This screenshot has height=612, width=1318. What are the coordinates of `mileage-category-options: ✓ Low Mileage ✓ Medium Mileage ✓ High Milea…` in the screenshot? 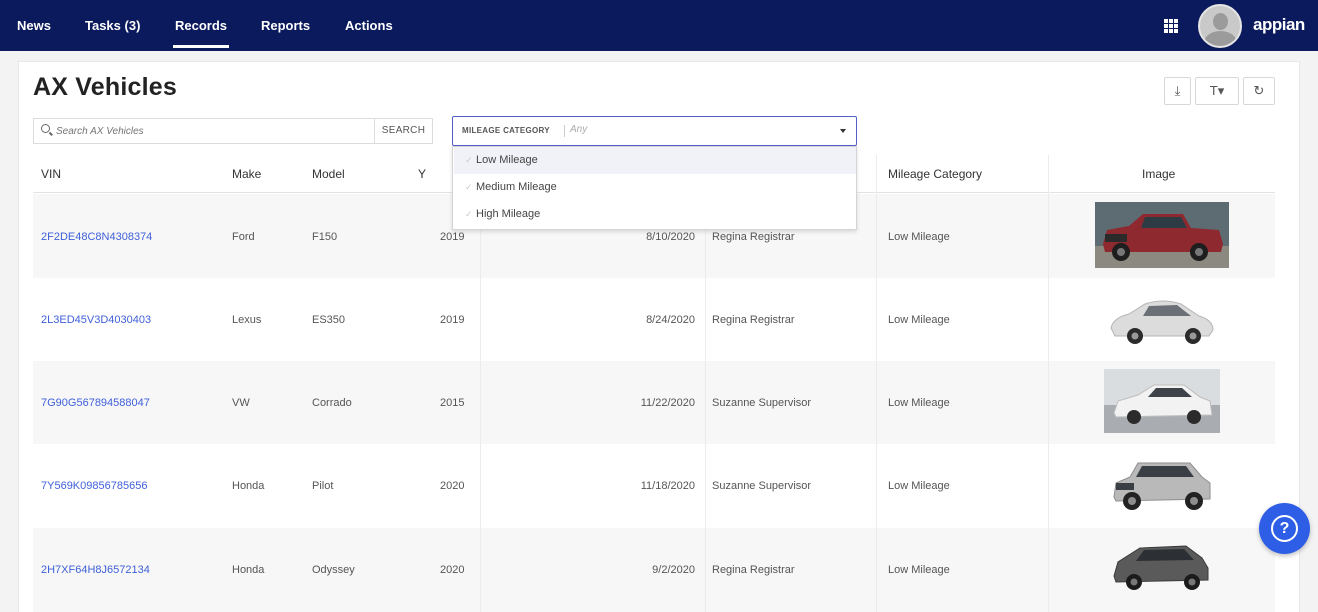 It's located at (654, 188).